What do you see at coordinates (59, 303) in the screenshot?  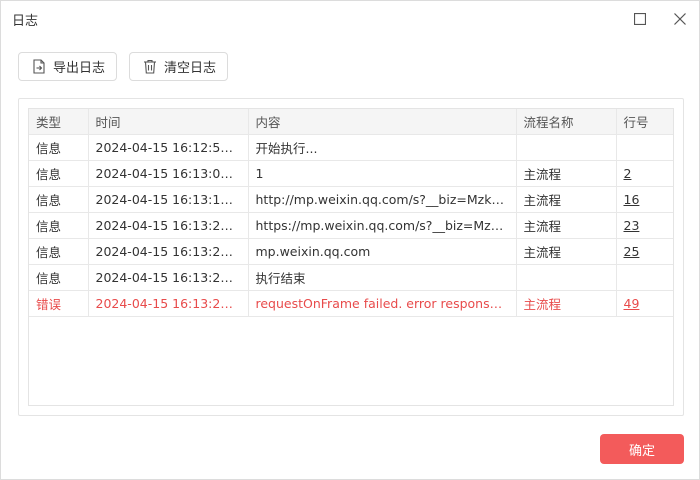 I see `cell-type: 错误` at bounding box center [59, 303].